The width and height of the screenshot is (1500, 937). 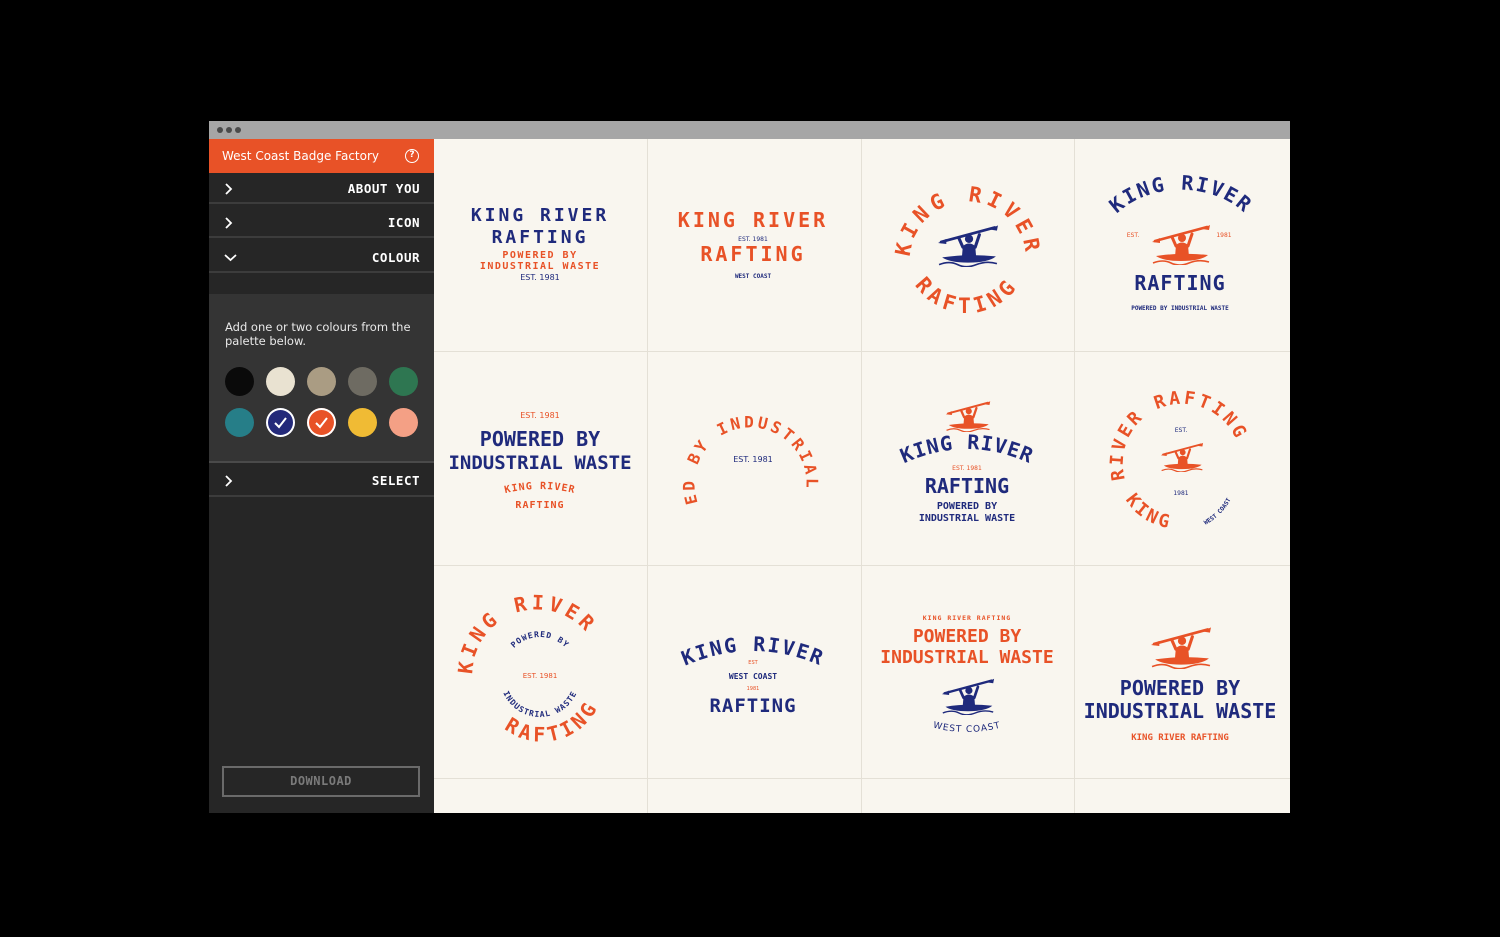 I want to click on app-header: West Coast Badge Factory ?, so click(x=321, y=156).